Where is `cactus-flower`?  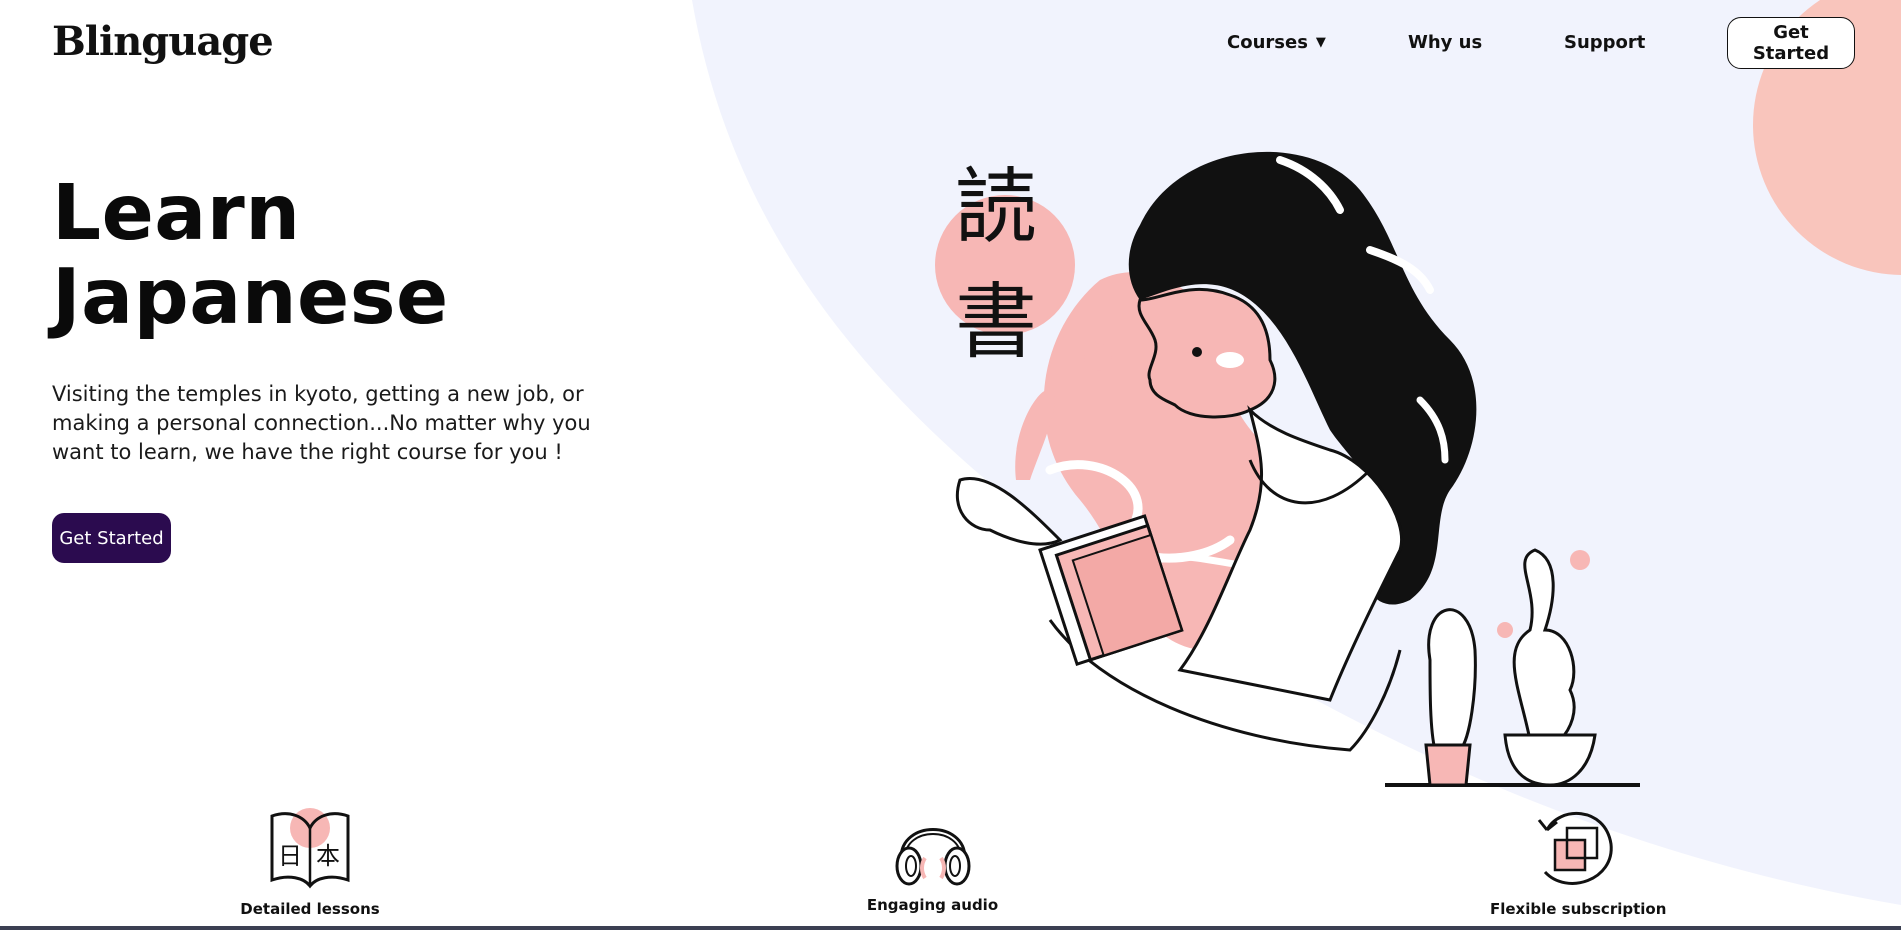 cactus-flower is located at coordinates (1580, 560).